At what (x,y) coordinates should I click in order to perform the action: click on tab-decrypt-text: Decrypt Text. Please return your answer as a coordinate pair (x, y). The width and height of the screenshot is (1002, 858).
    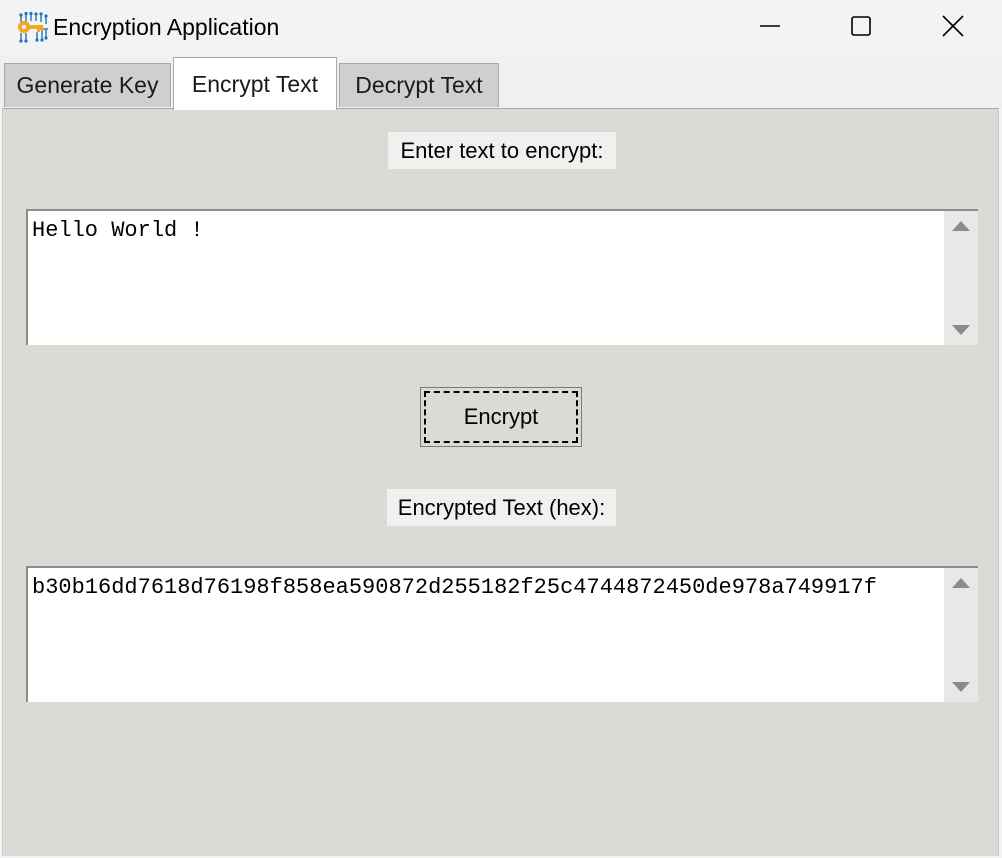
    Looking at the image, I should click on (419, 85).